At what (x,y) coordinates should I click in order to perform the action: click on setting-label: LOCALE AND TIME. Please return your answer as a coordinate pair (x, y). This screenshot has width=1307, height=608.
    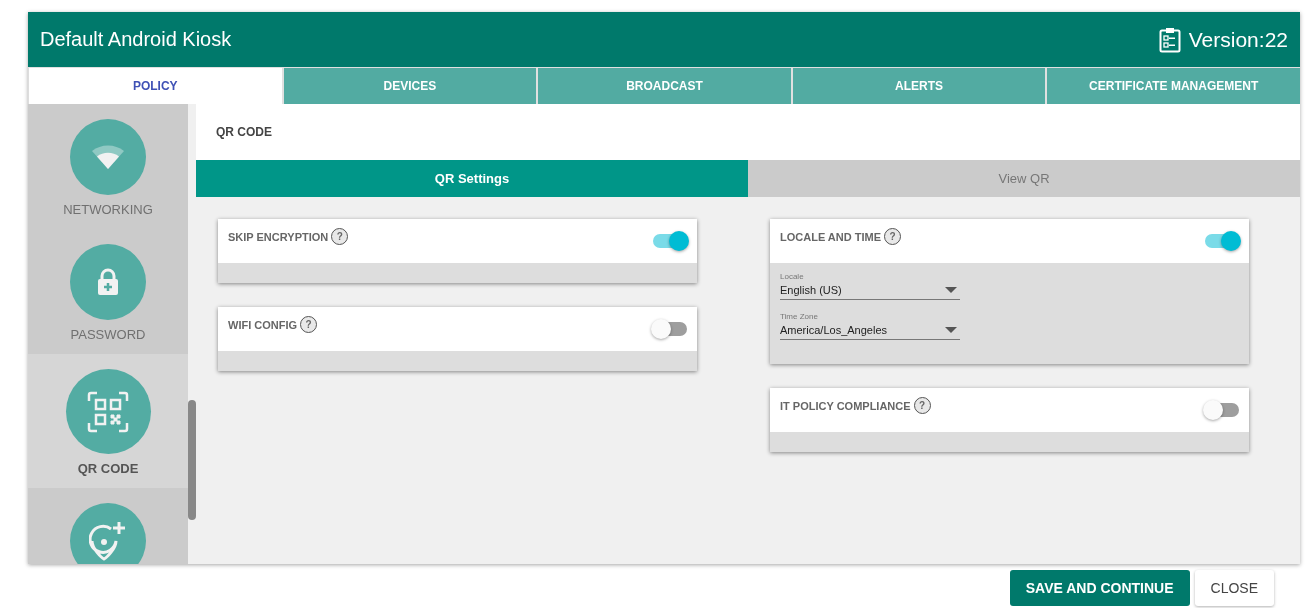
    Looking at the image, I should click on (831, 236).